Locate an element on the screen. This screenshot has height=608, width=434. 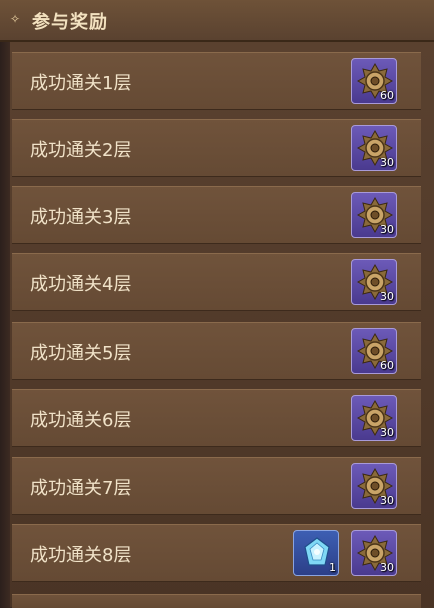
reward-row-8: 成功通关8层 1 30 is located at coordinates (216, 553).